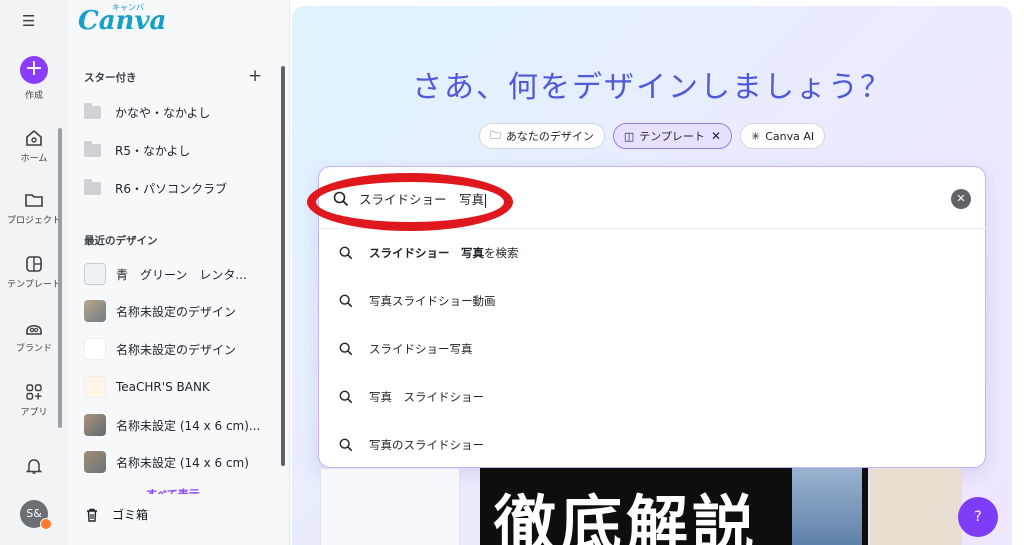 The height and width of the screenshot is (545, 1024). What do you see at coordinates (34, 413) in the screenshot?
I see `apps-label: アプリ` at bounding box center [34, 413].